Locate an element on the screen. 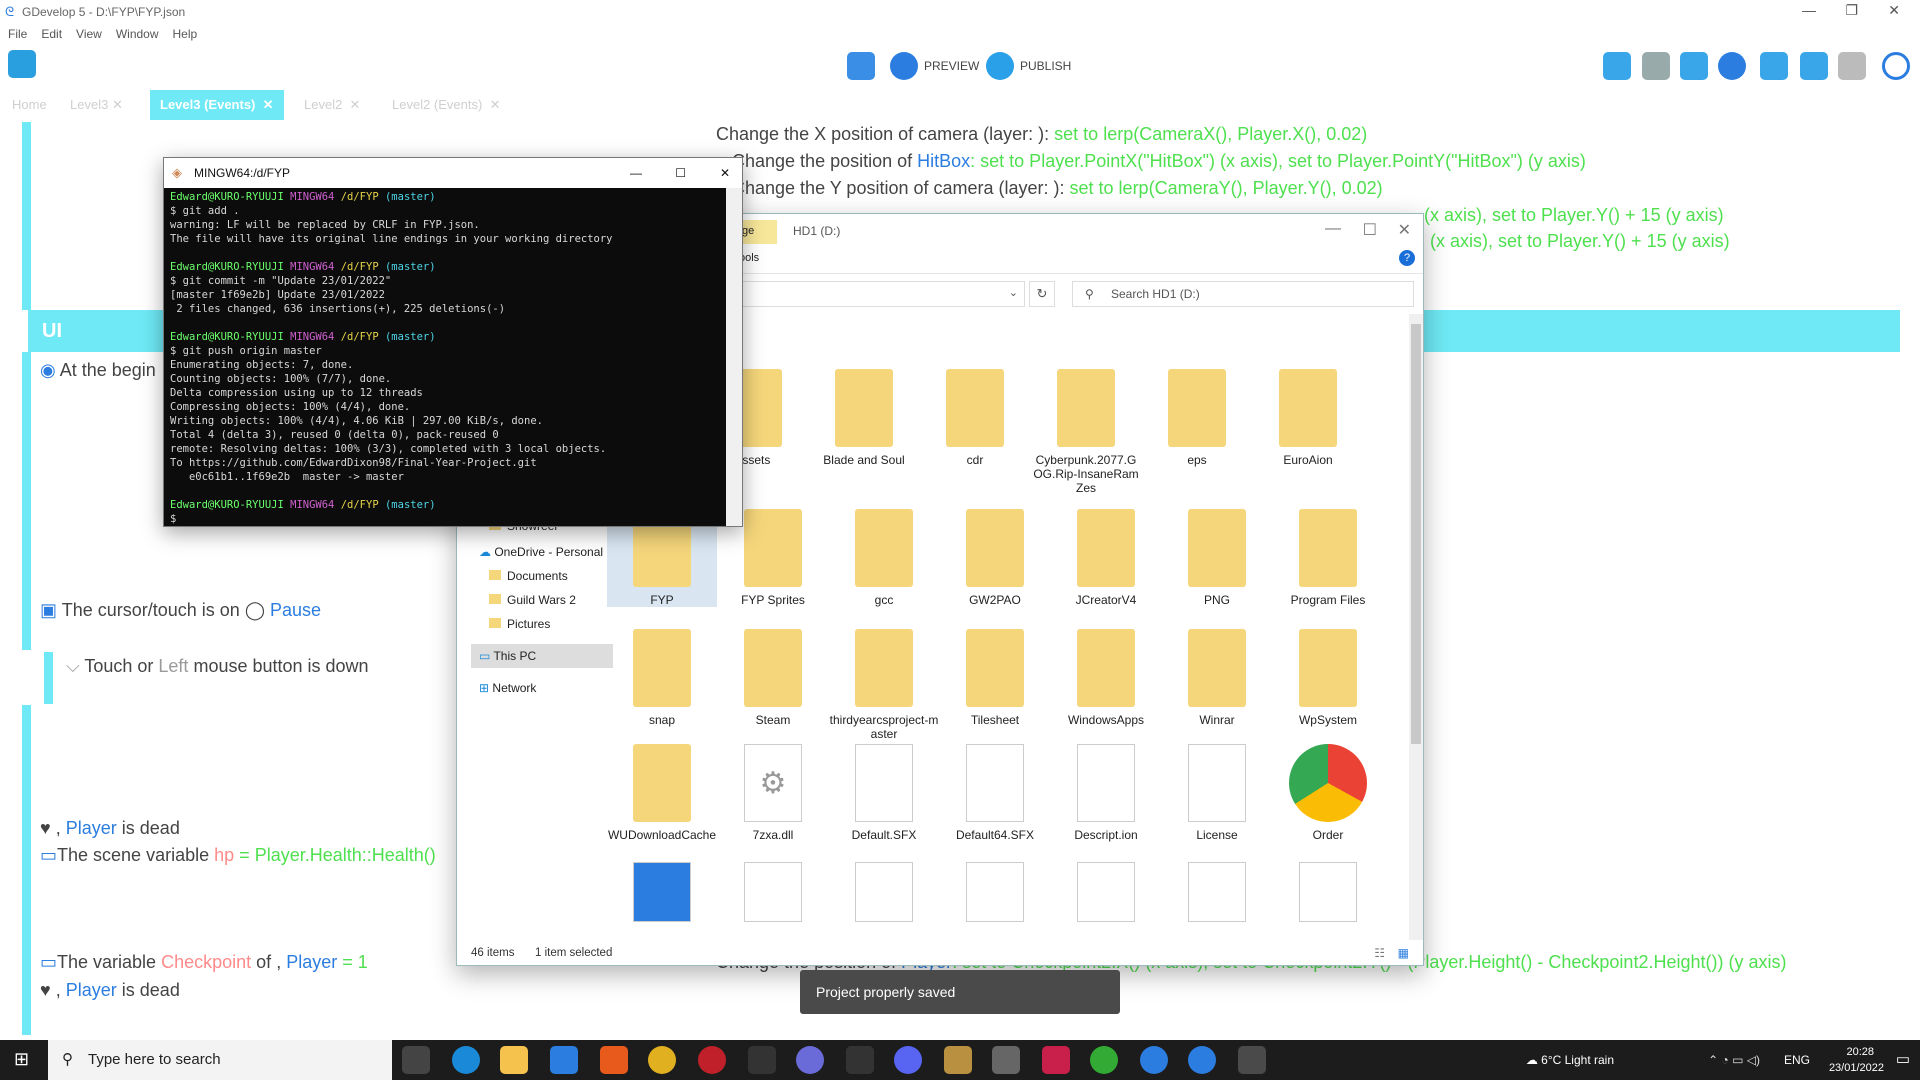  preview-play-icon is located at coordinates (904, 66).